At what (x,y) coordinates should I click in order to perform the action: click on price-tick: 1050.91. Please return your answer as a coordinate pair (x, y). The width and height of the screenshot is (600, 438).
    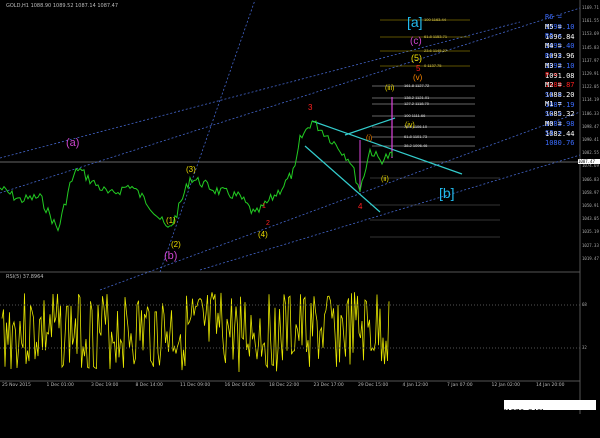
    Looking at the image, I should click on (590, 205).